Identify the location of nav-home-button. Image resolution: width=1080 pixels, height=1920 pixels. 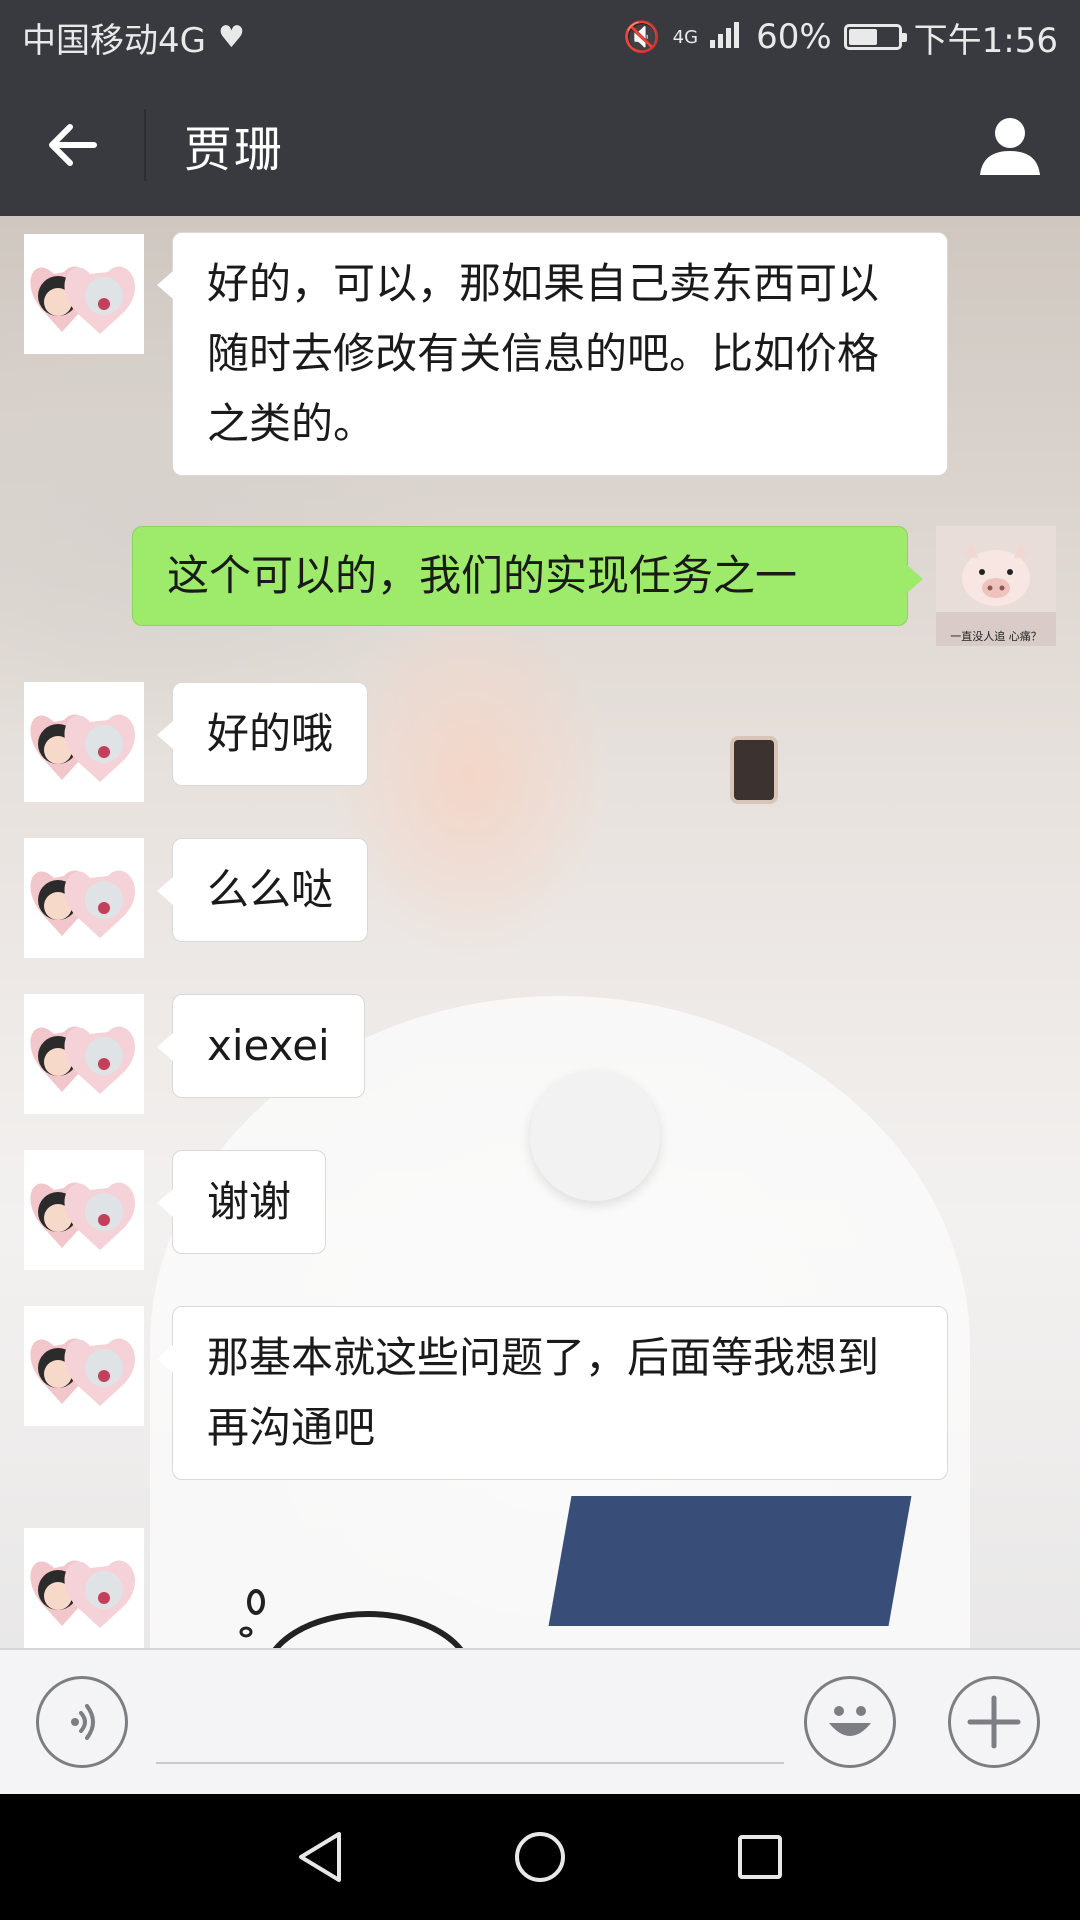
(540, 1857).